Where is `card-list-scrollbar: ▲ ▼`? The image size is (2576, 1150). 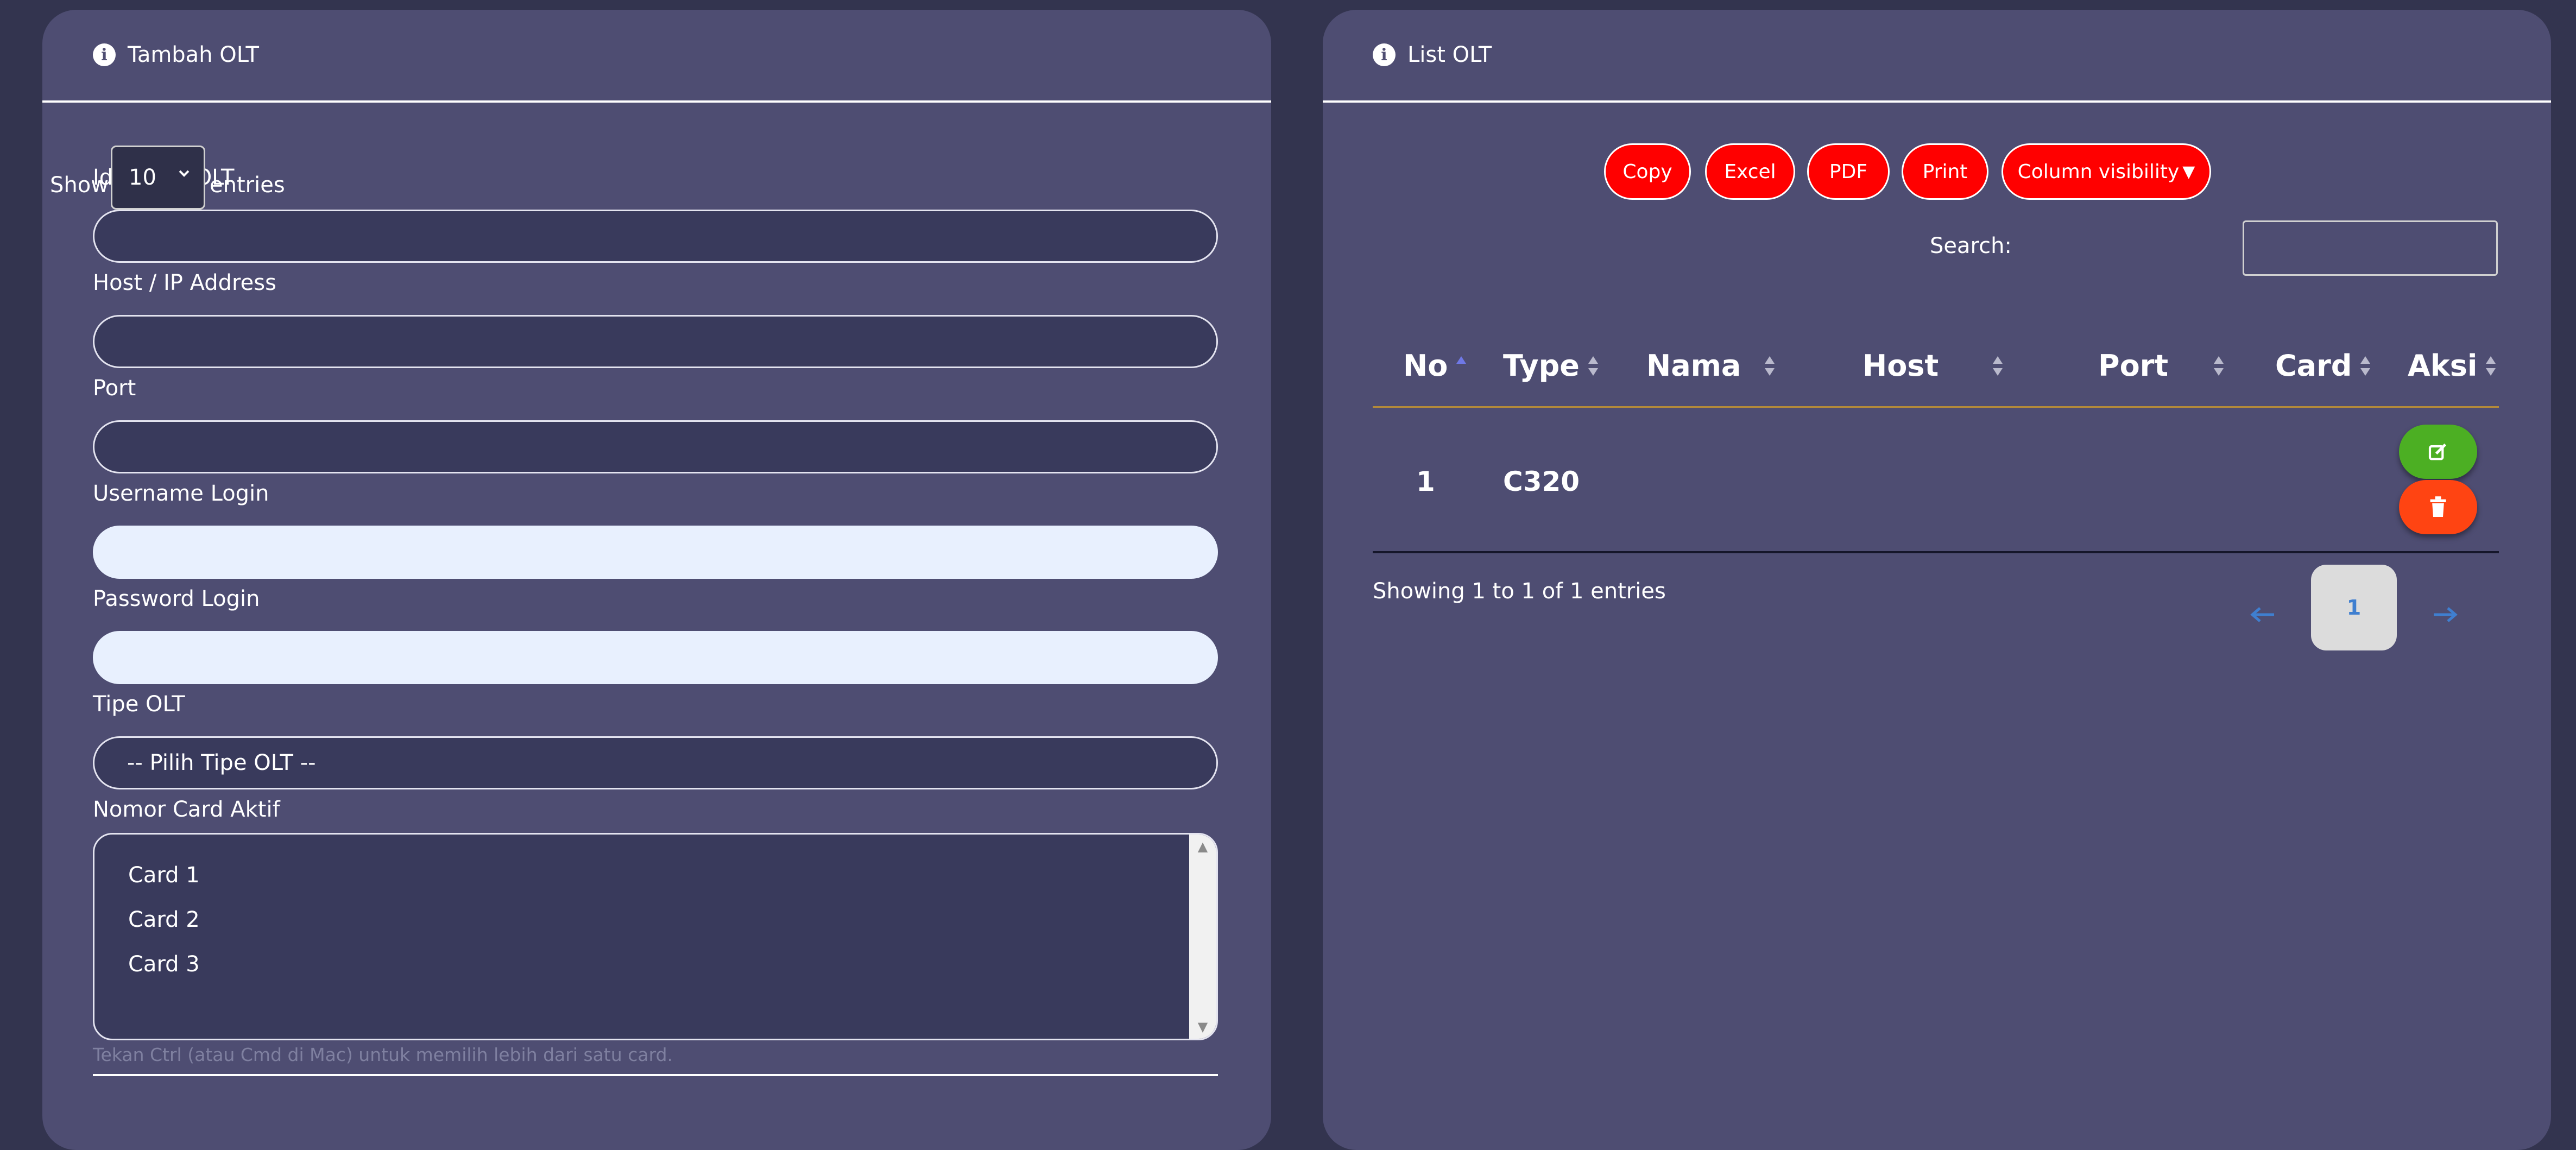 card-list-scrollbar: ▲ ▼ is located at coordinates (1203, 937).